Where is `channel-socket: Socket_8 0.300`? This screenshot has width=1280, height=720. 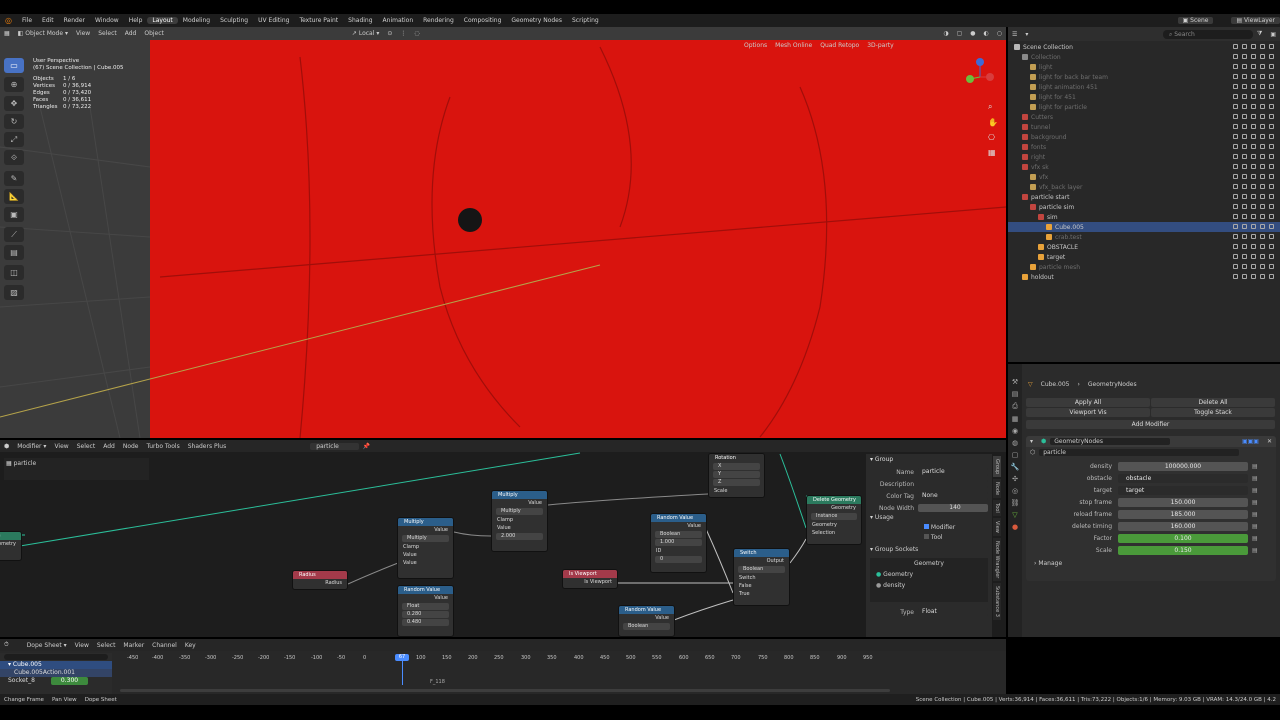
channel-socket: Socket_8 0.300 is located at coordinates (56, 681).